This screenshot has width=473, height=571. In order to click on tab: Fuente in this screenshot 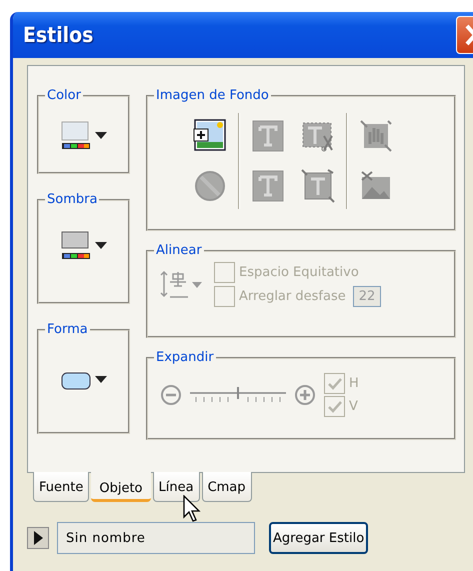, I will do `click(61, 487)`.